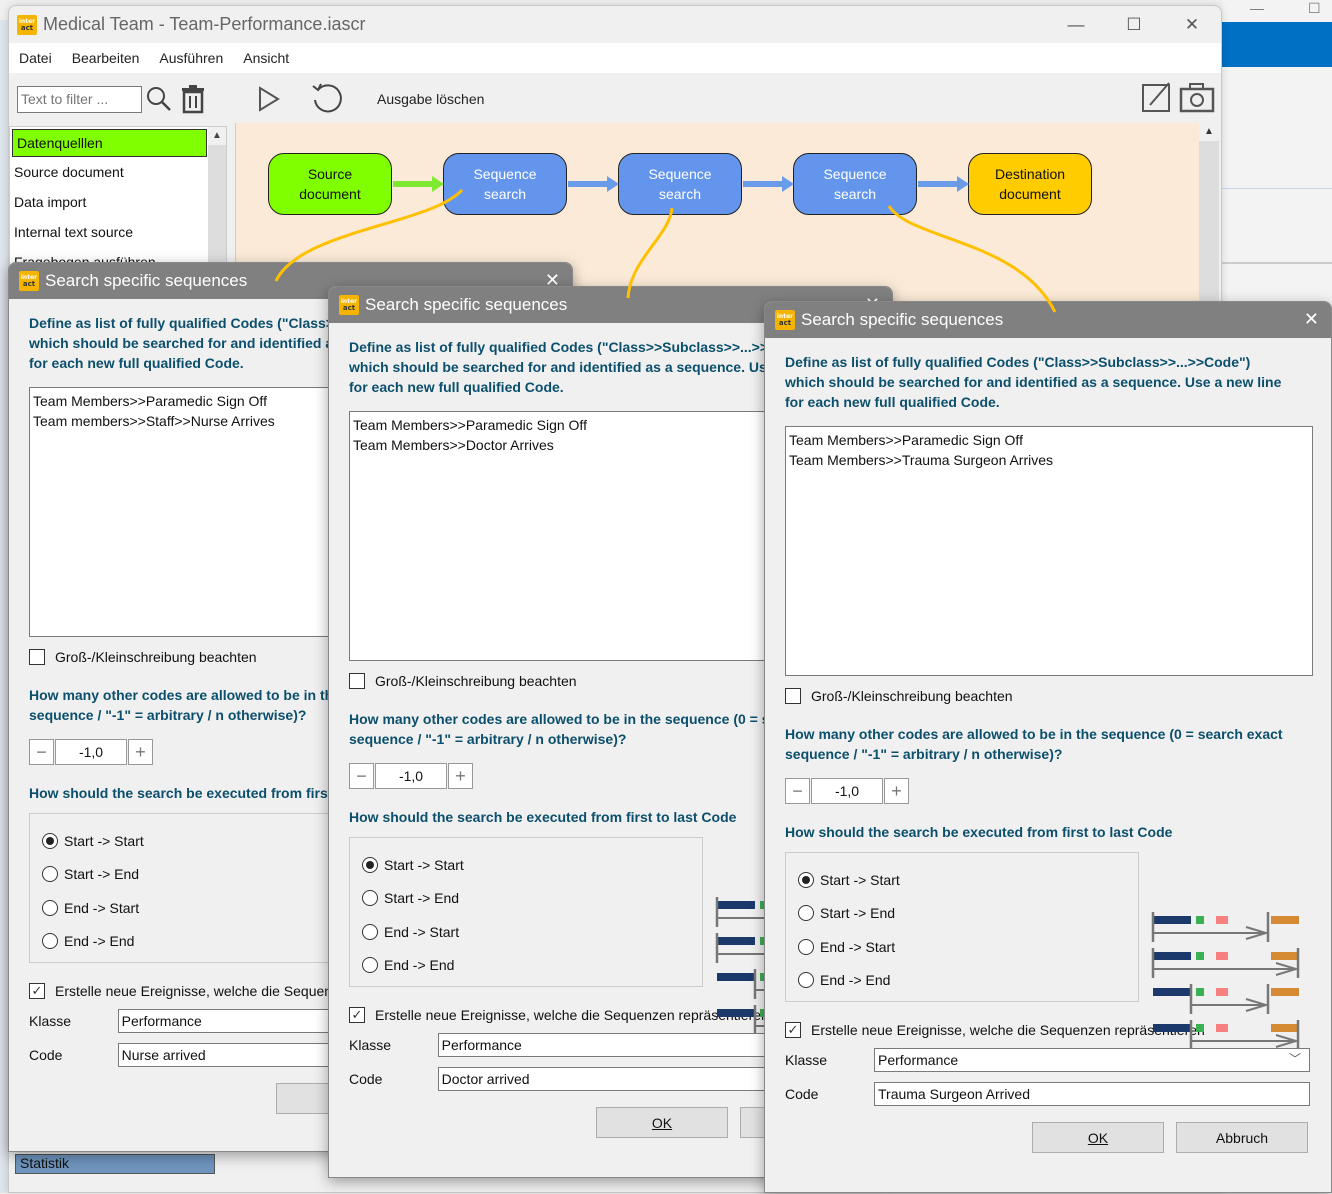  Describe the element at coordinates (327, 99) in the screenshot. I see `reset-button` at that location.